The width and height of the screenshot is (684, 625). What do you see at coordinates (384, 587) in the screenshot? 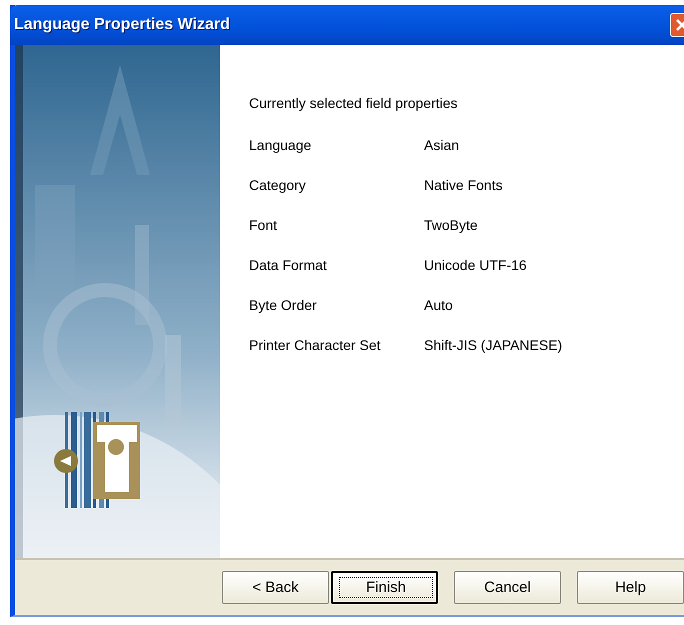
I see `dialog-button: Finish` at bounding box center [384, 587].